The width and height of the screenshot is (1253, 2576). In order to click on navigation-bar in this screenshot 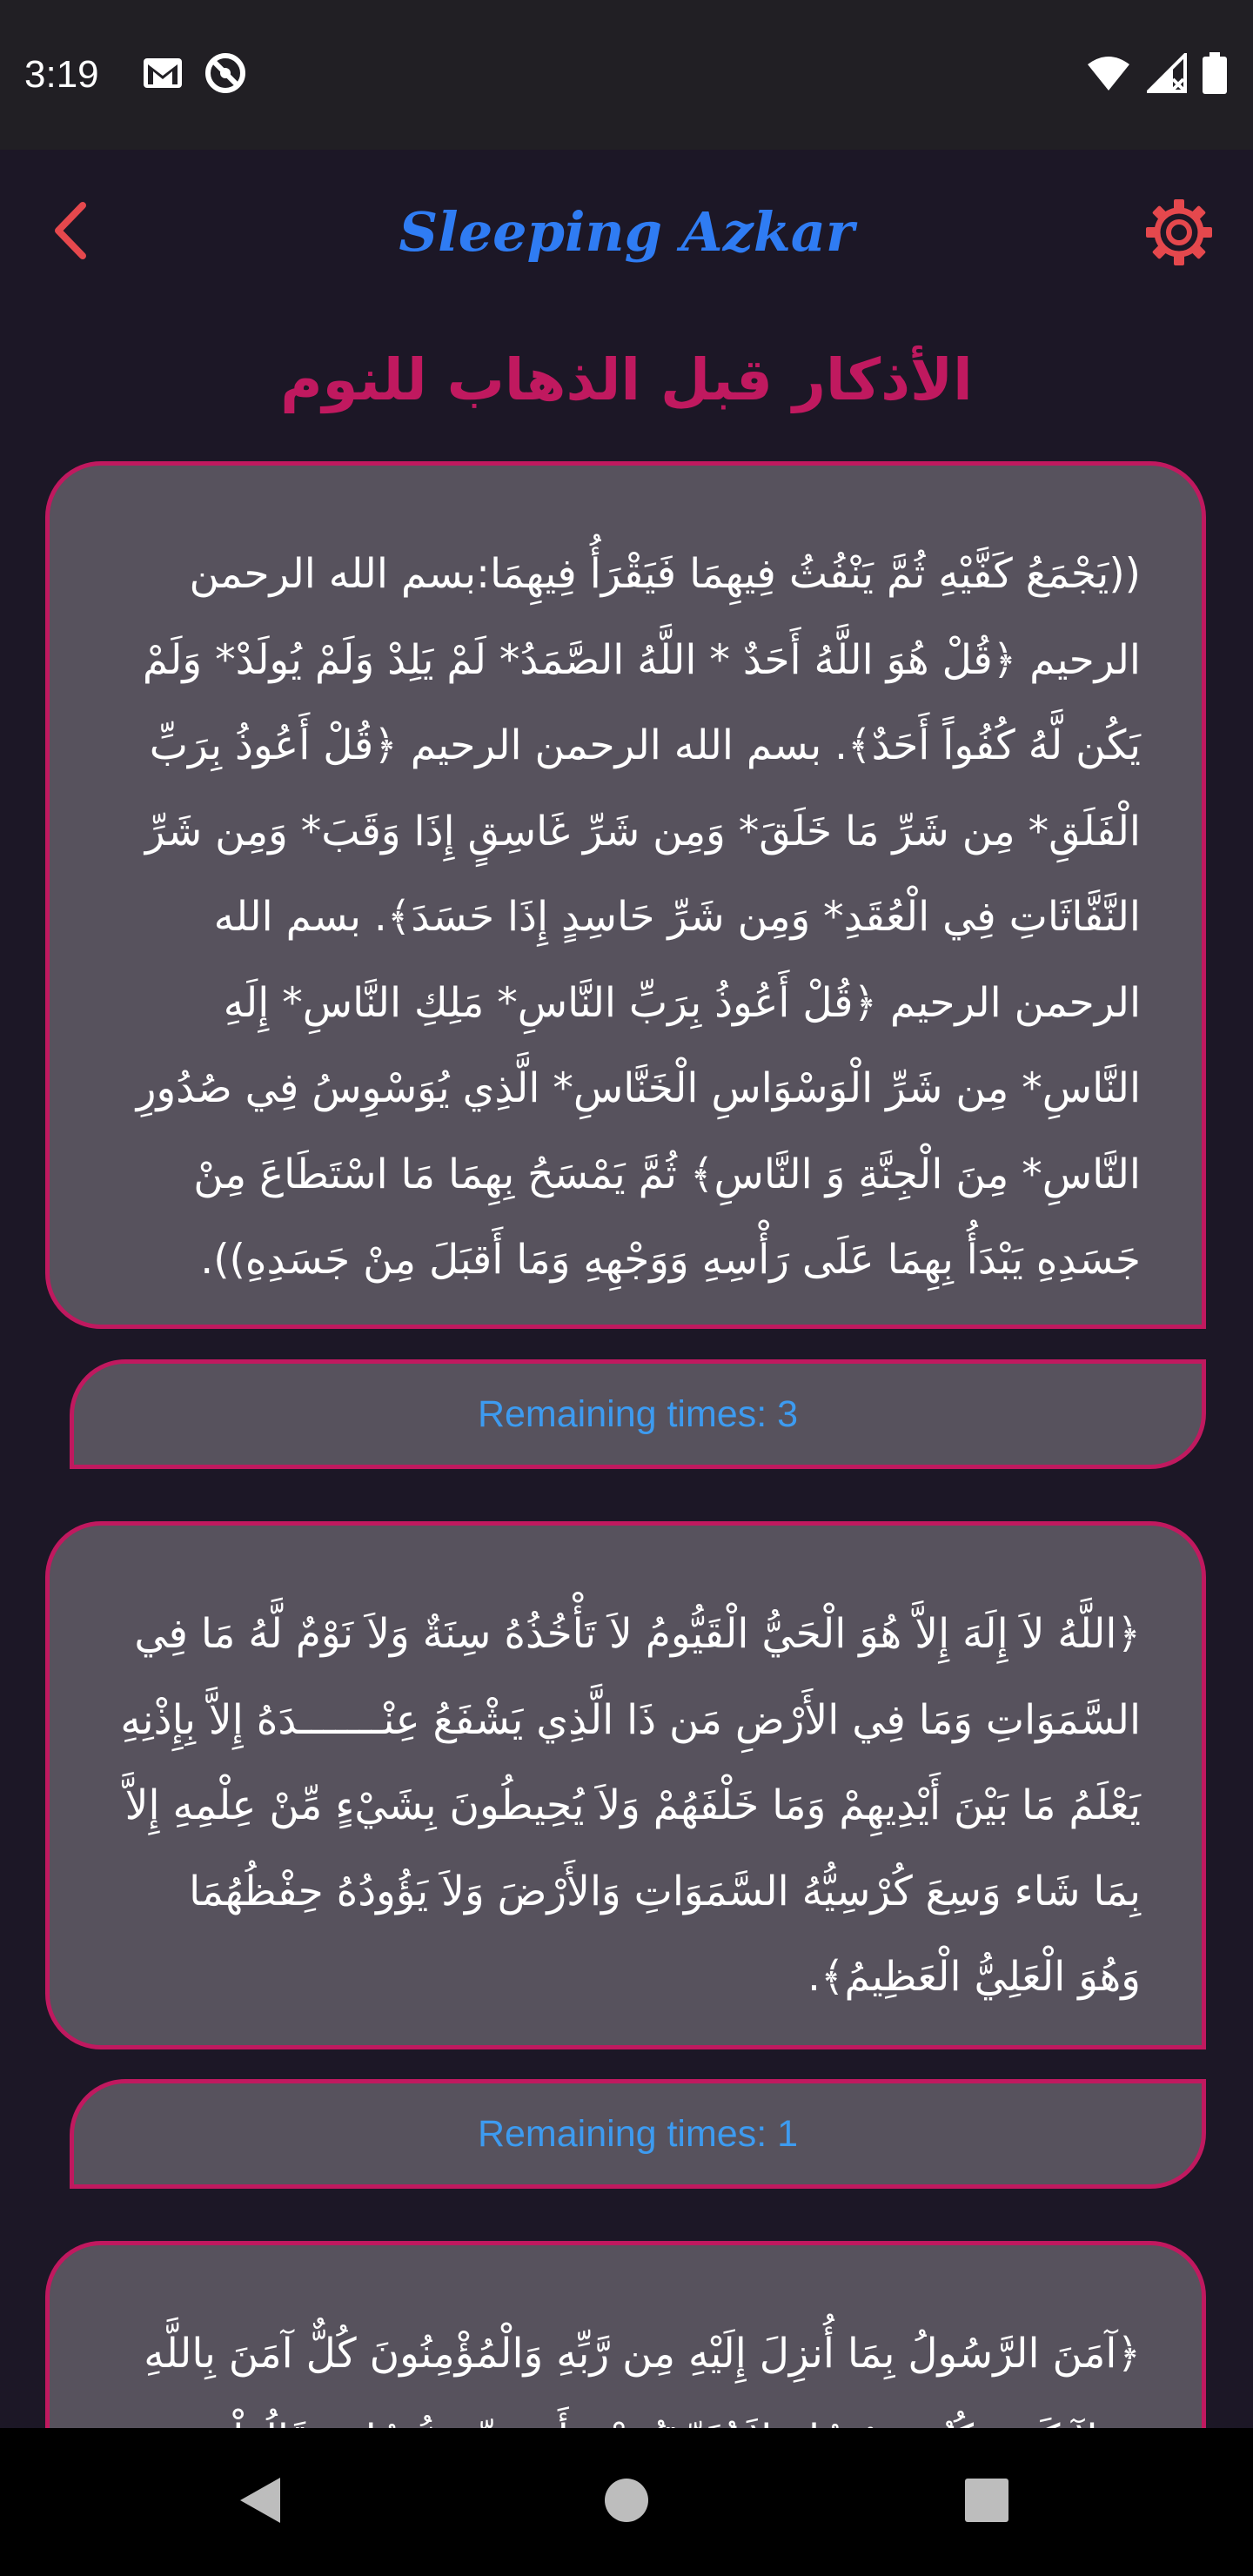, I will do `click(626, 2502)`.